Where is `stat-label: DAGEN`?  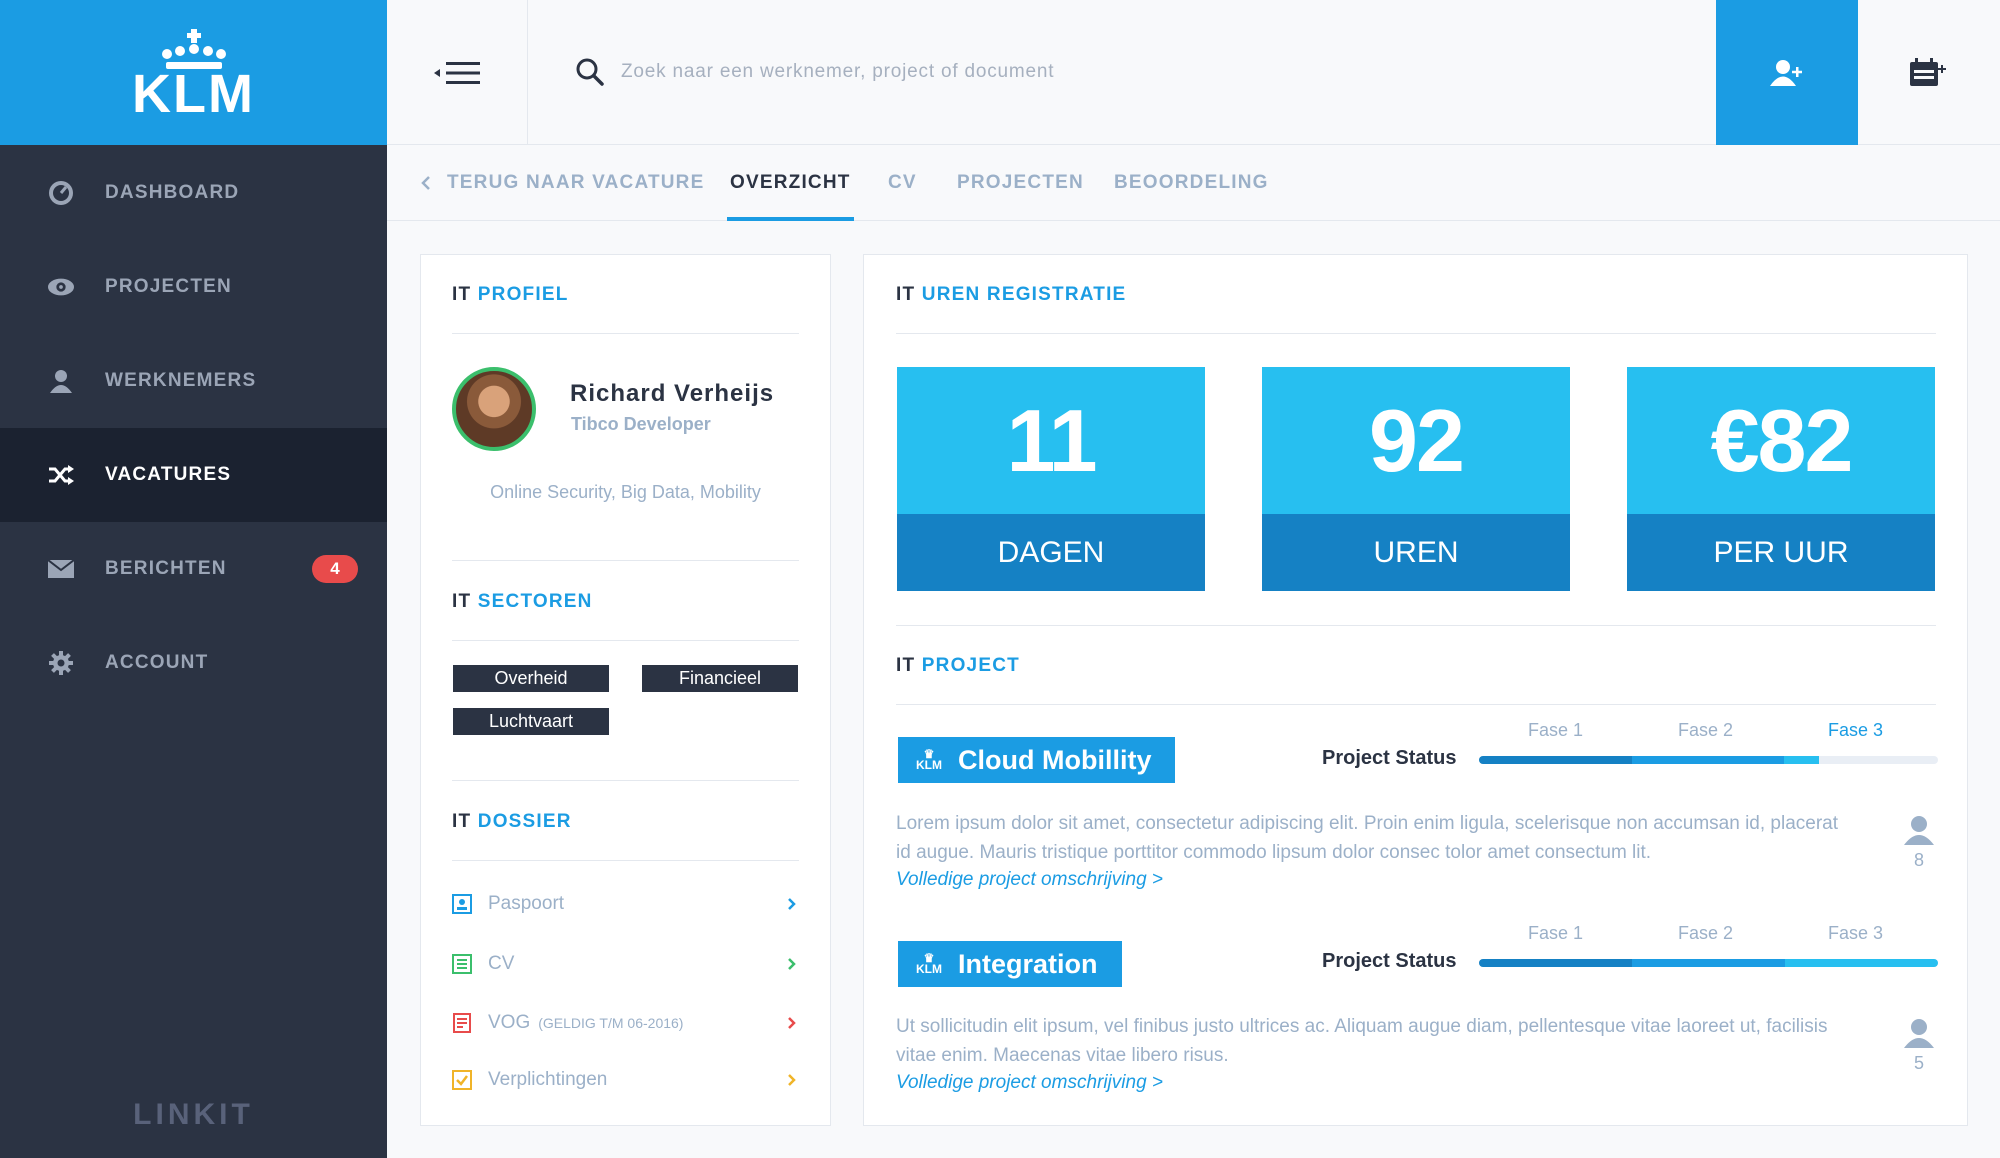 stat-label: DAGEN is located at coordinates (1051, 552).